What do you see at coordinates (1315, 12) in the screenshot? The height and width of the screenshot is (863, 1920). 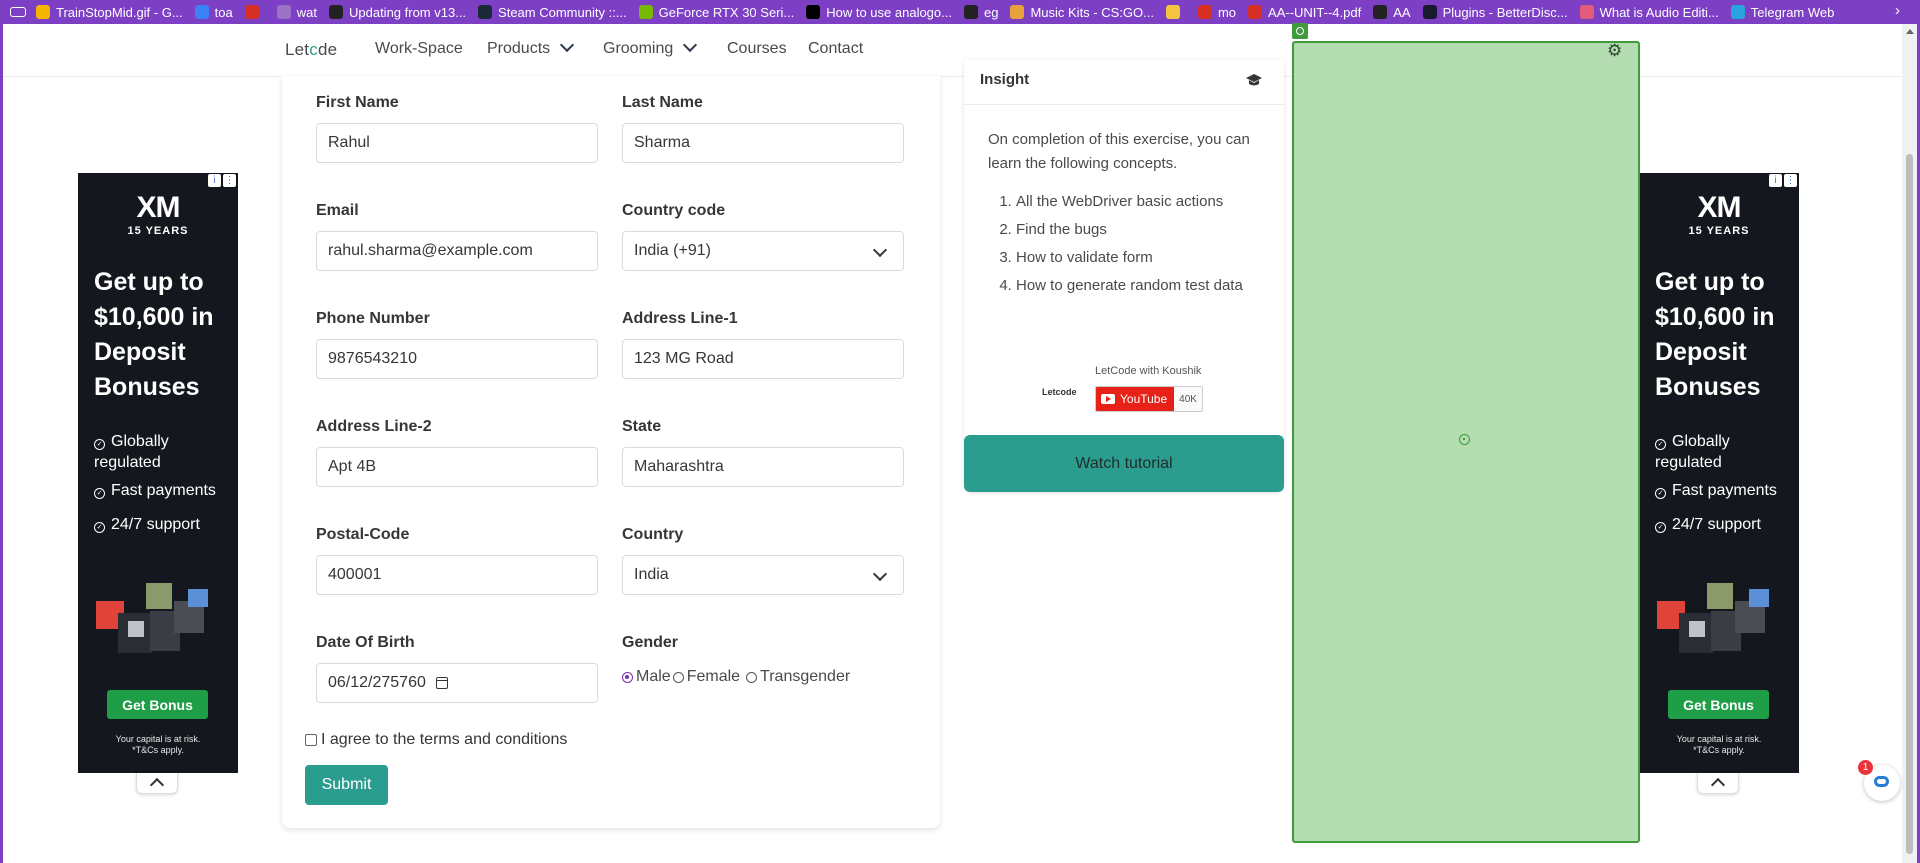 I see `bookmark-label: AA--UNIT--4.pdf` at bounding box center [1315, 12].